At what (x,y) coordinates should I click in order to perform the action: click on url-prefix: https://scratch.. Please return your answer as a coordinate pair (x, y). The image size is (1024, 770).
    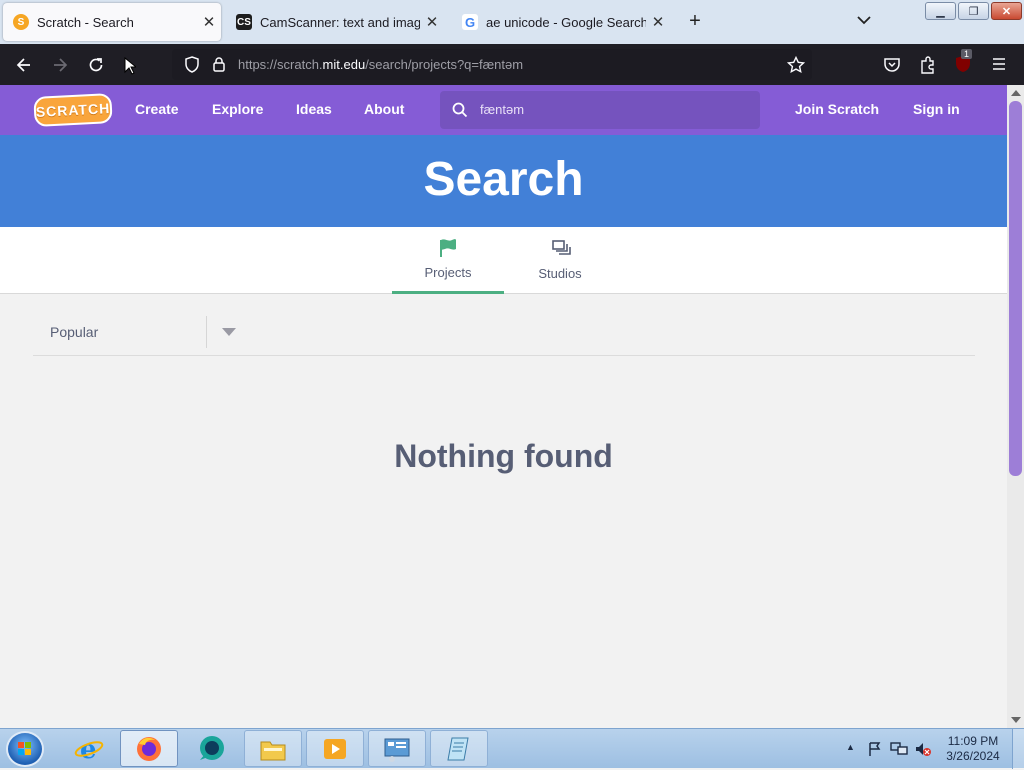
    Looking at the image, I should click on (280, 64).